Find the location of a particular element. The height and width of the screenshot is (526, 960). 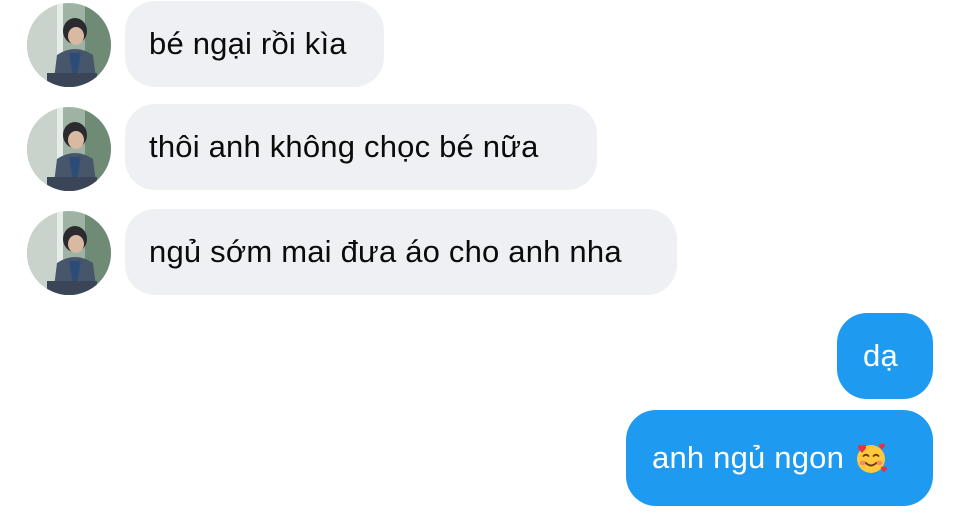

outgoing-message: dạ is located at coordinates (885, 356).